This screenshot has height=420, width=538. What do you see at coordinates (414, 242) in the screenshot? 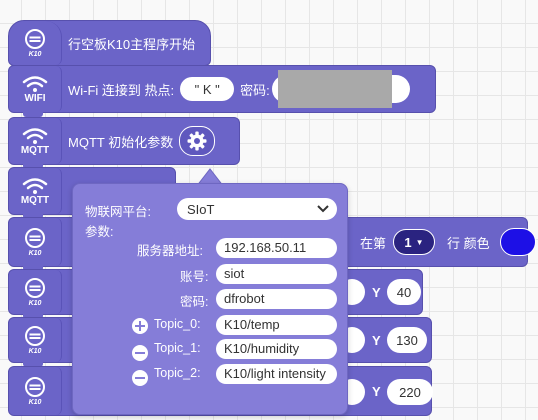
I see `row-number-dropdown: 1 ▼` at bounding box center [414, 242].